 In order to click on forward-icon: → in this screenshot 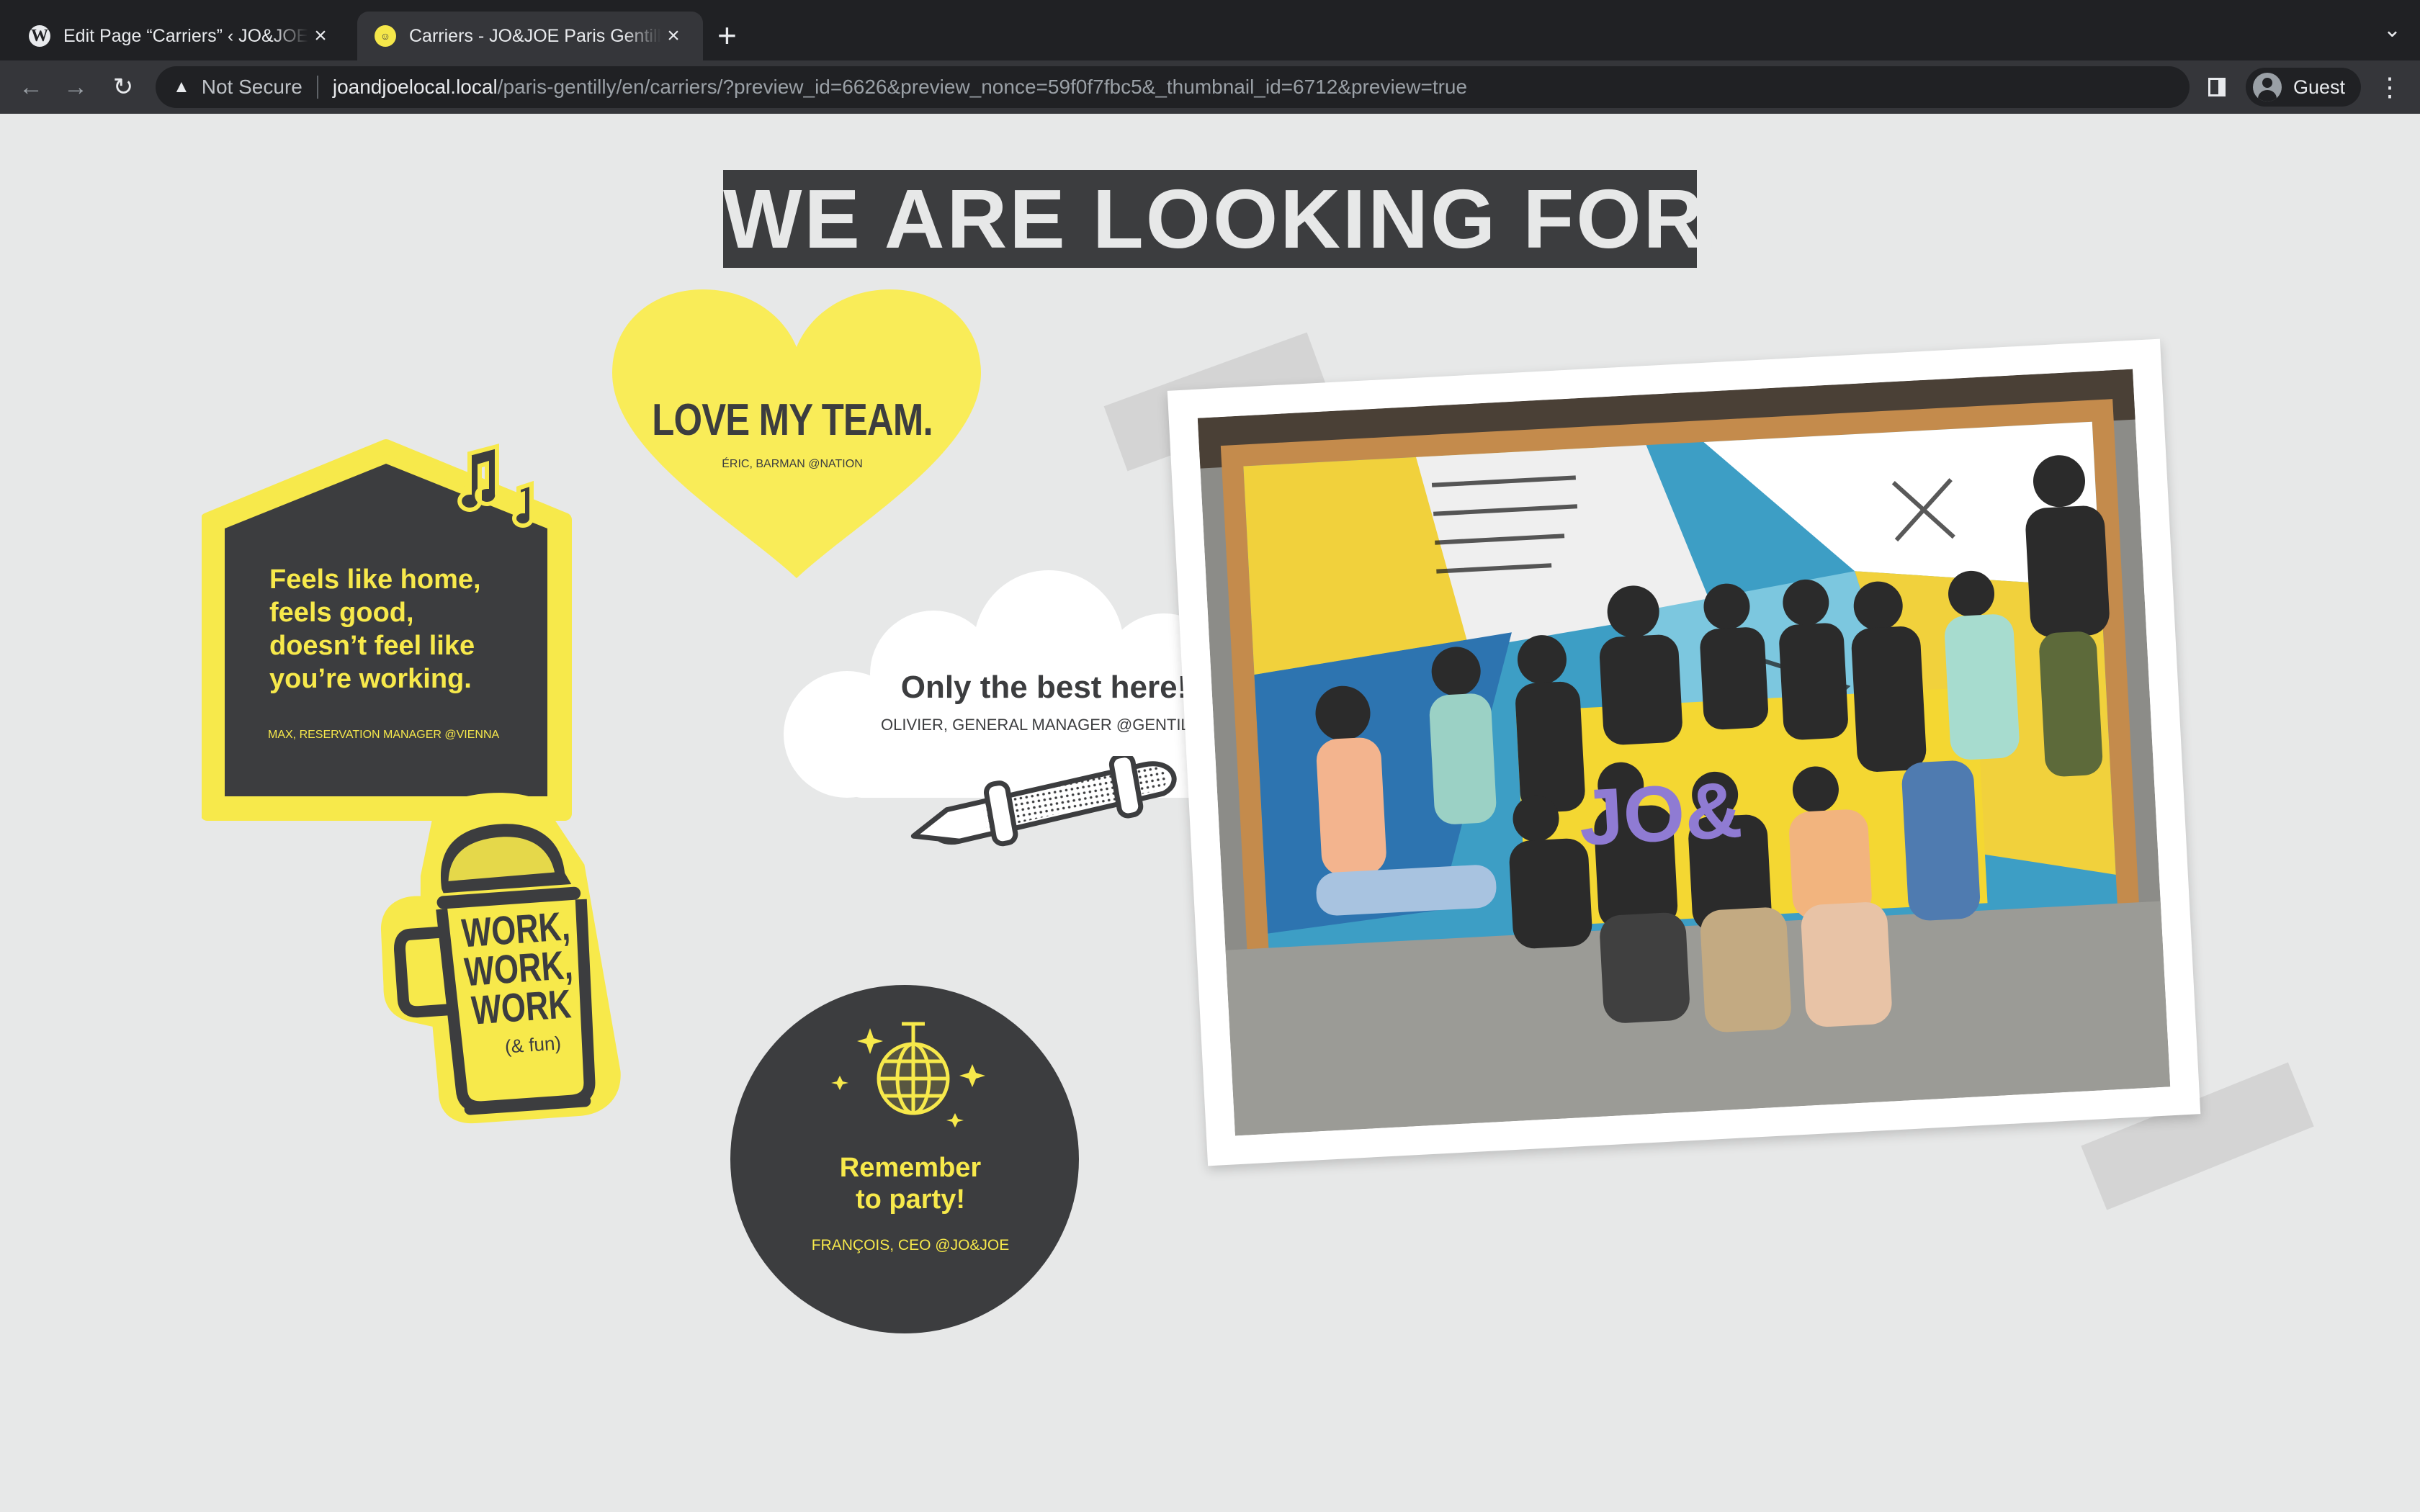, I will do `click(75, 87)`.